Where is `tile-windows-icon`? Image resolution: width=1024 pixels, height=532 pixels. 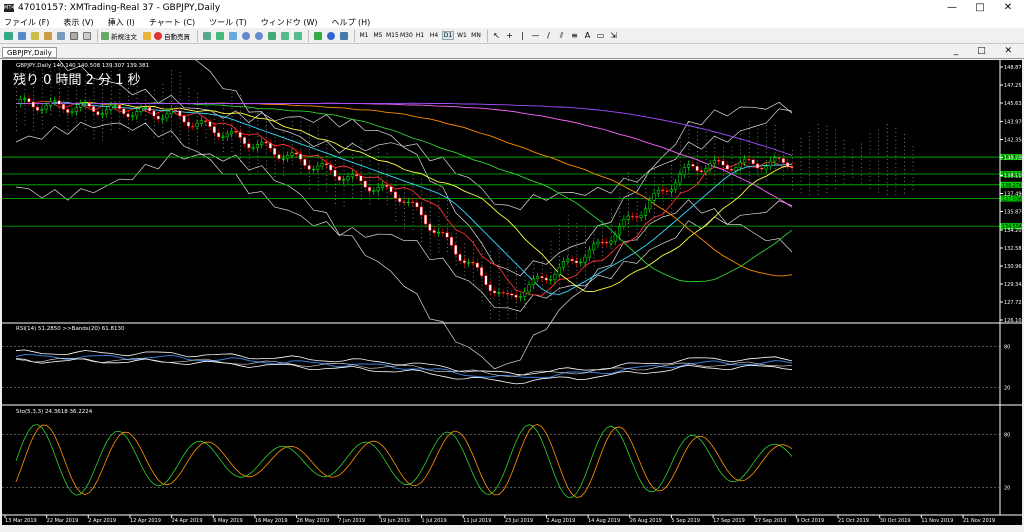
tile-windows-icon is located at coordinates (271, 35).